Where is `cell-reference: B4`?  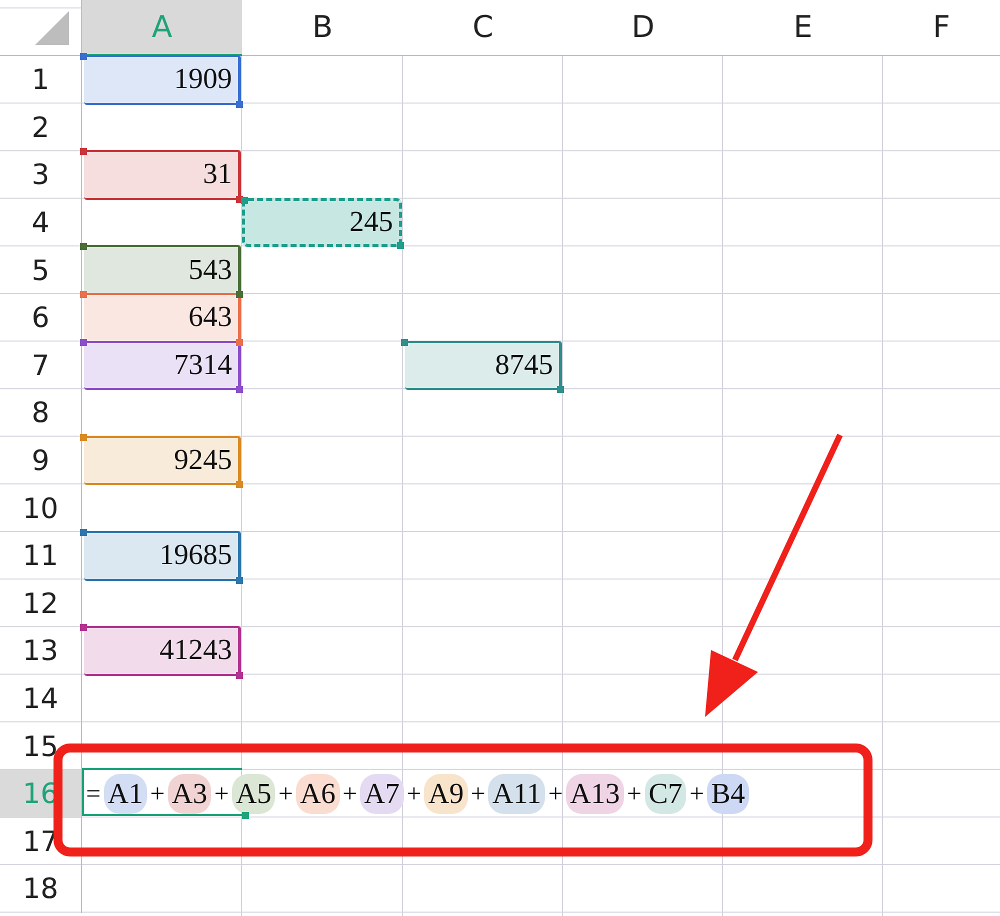
cell-reference: B4 is located at coordinates (728, 794).